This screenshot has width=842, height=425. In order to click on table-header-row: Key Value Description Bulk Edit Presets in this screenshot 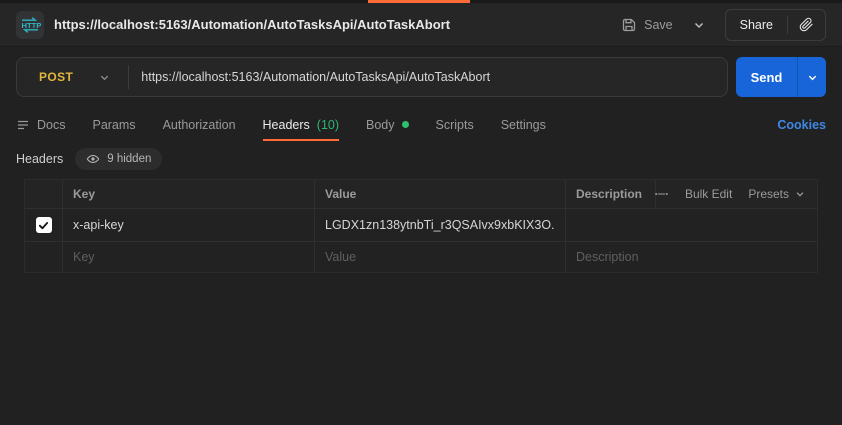, I will do `click(421, 194)`.